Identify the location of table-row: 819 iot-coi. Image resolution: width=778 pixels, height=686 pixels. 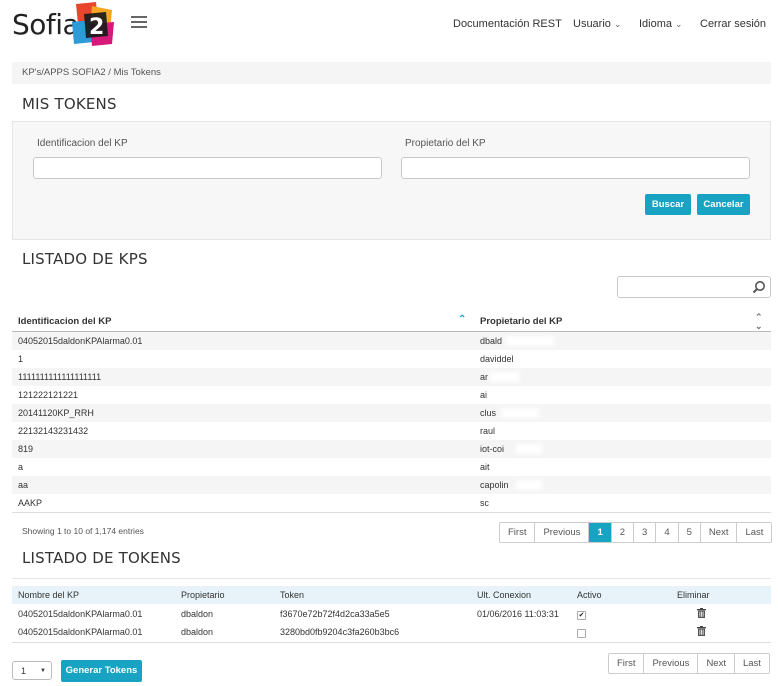
(391, 449).